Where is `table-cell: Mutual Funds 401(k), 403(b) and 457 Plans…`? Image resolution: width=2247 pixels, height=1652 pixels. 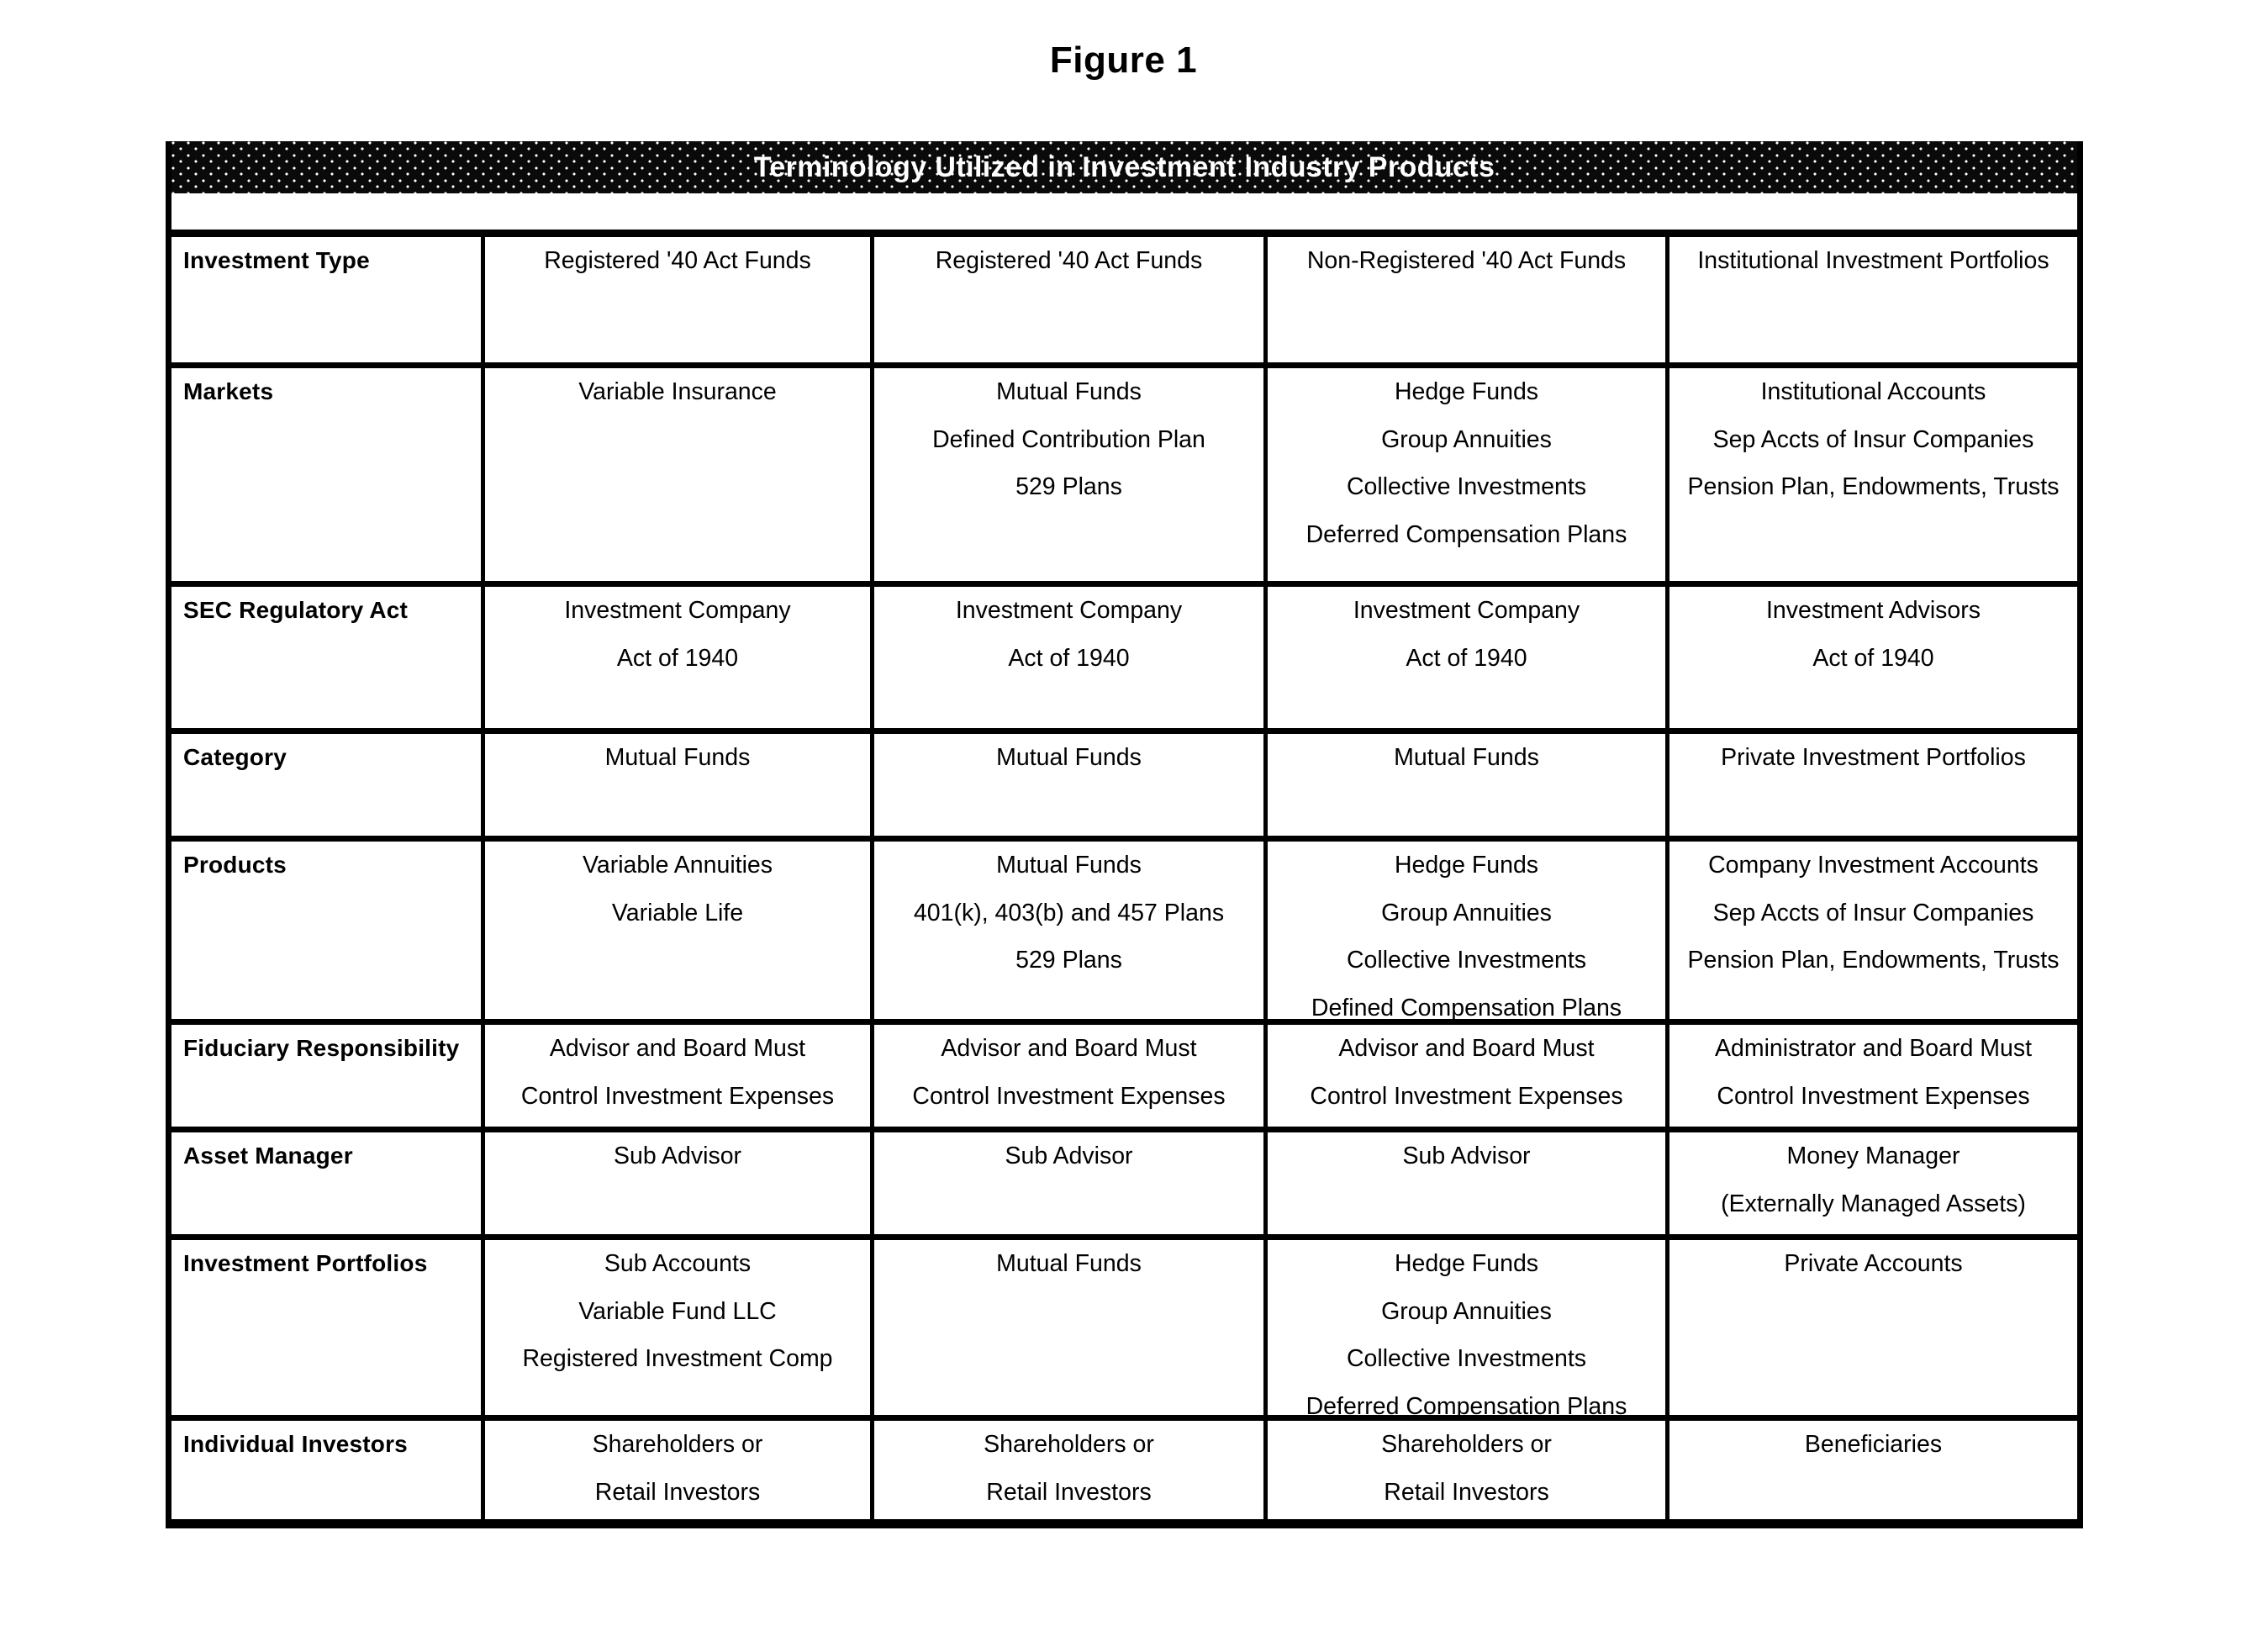 table-cell: Mutual Funds 401(k), 403(b) and 457 Plans… is located at coordinates (1071, 930).